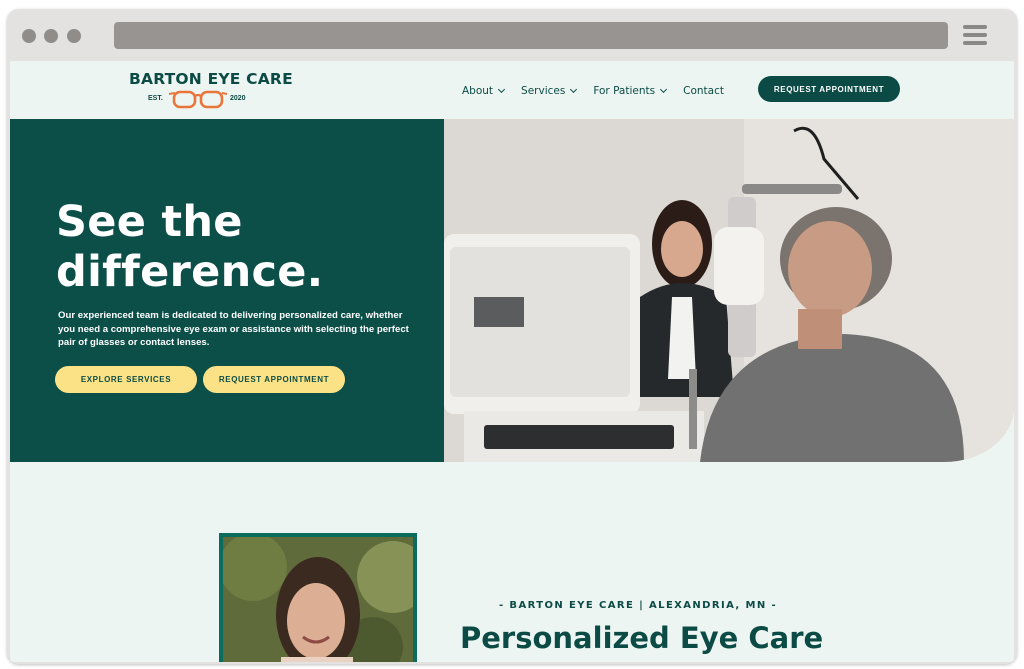 The height and width of the screenshot is (669, 1024). I want to click on logo: BARTON EYE CARE EST. 2020, so click(210, 90).